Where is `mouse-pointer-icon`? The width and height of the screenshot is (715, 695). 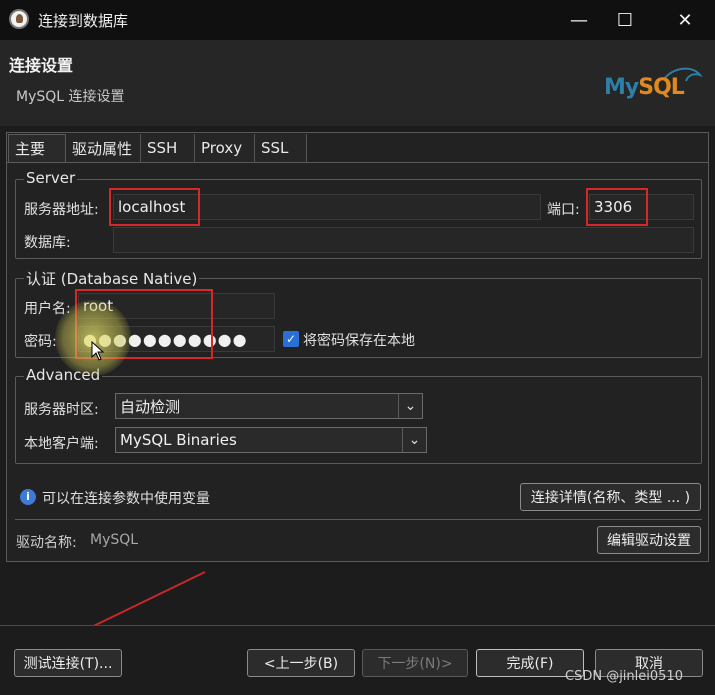
mouse-pointer-icon is located at coordinates (98, 351).